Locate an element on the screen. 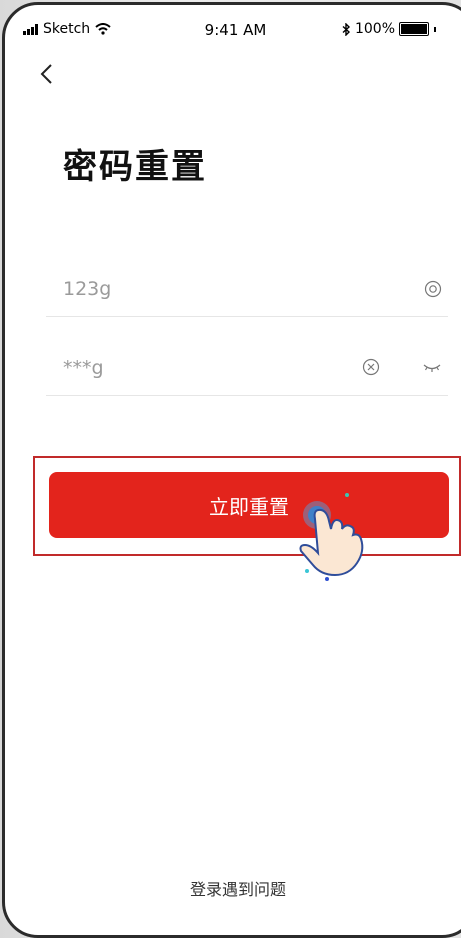  eye-icon is located at coordinates (433, 289).